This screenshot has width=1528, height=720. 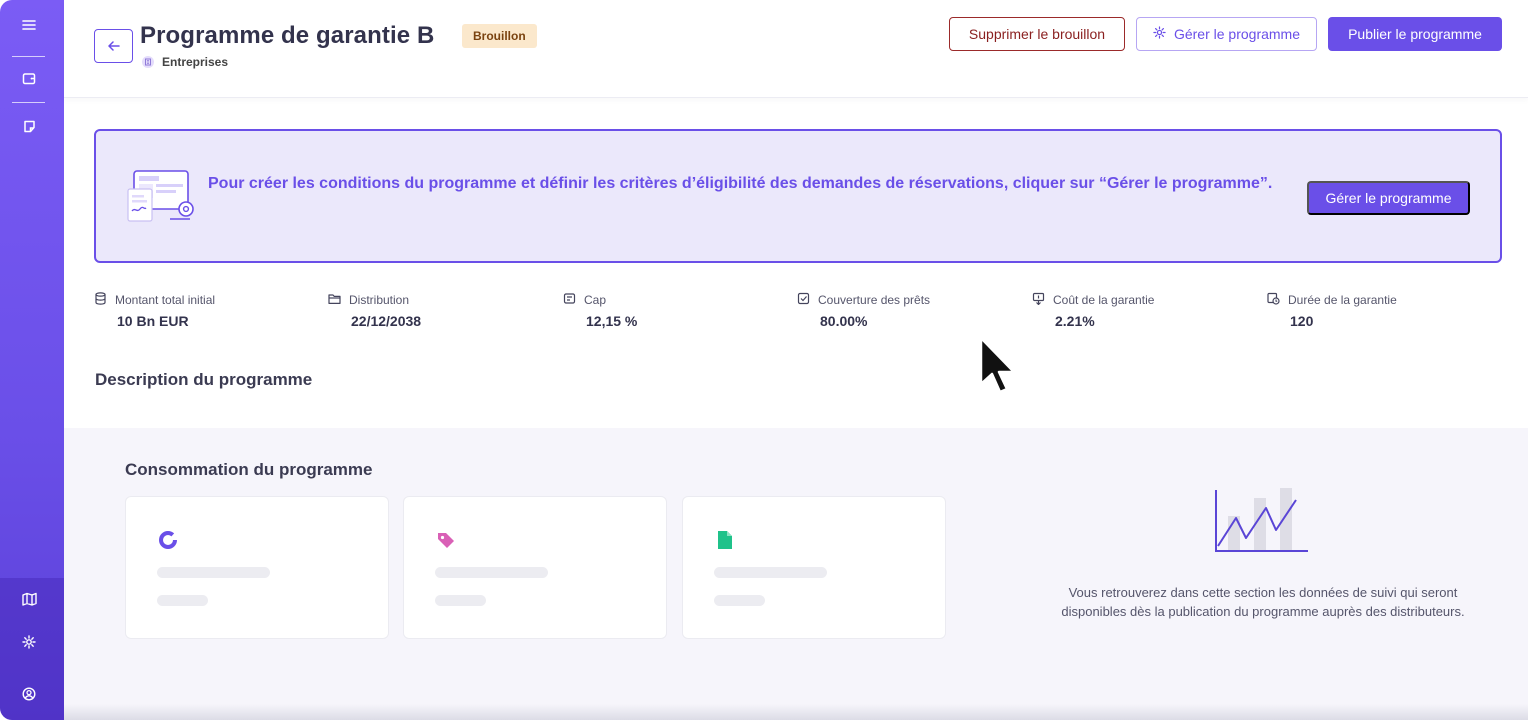 What do you see at coordinates (100, 300) in the screenshot?
I see `database-icon` at bounding box center [100, 300].